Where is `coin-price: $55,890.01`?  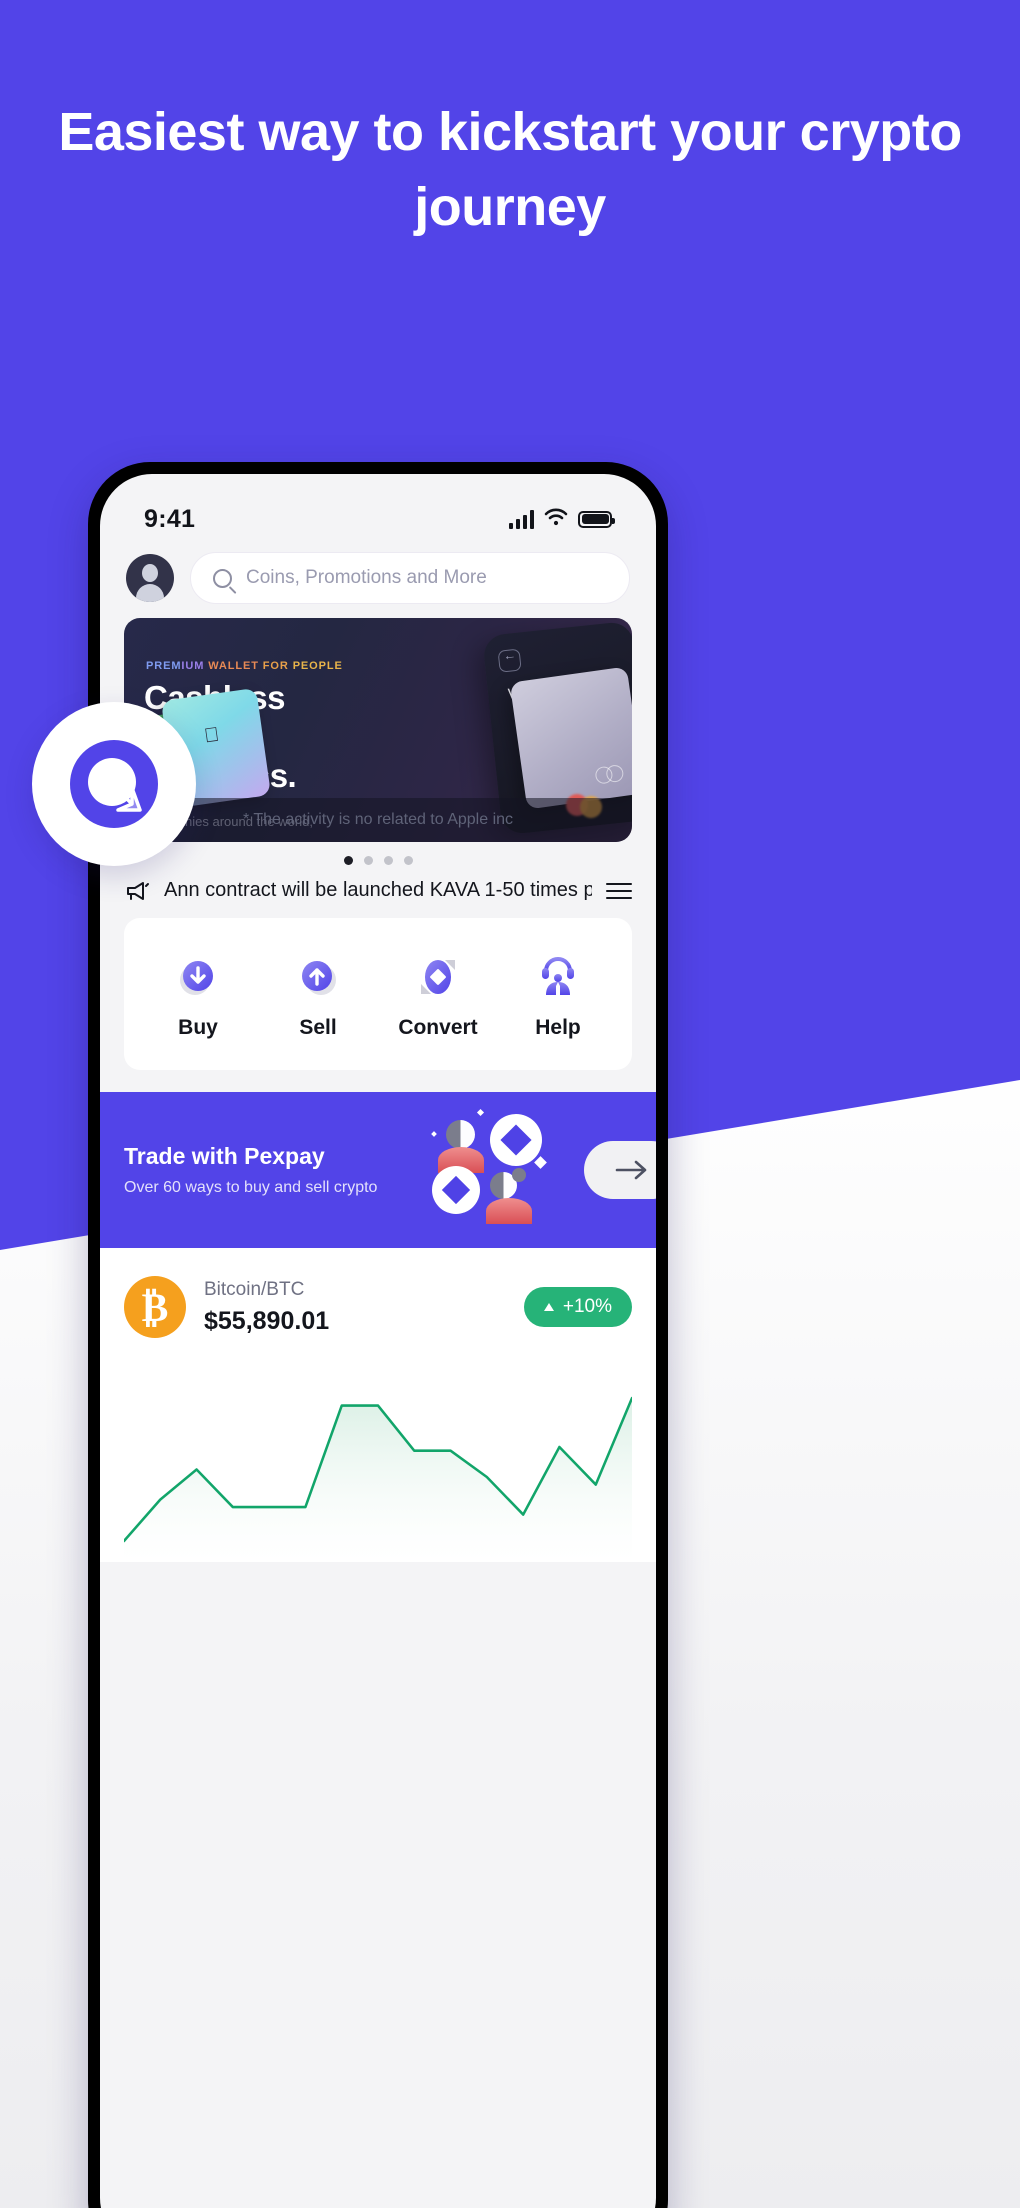
coin-price: $55,890.01 is located at coordinates (267, 1320).